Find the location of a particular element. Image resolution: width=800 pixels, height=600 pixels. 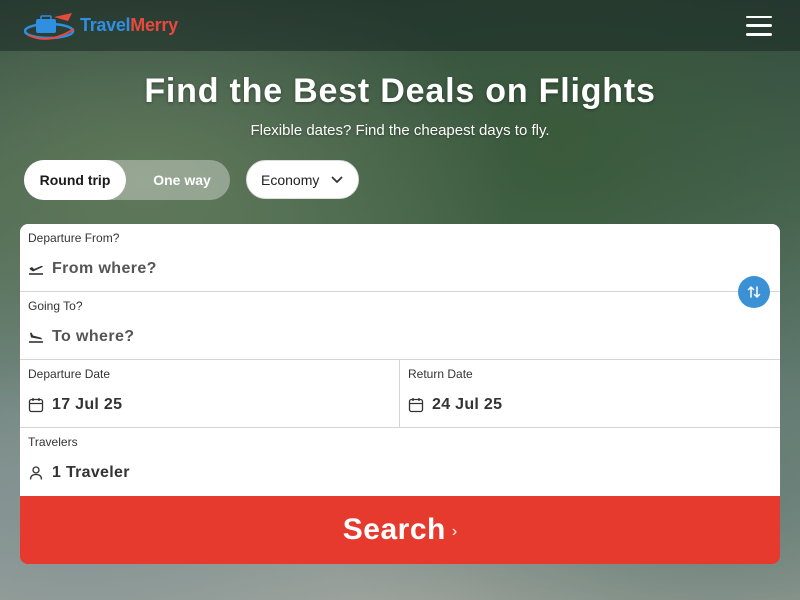

logo-text-travel: Travel is located at coordinates (105, 25).